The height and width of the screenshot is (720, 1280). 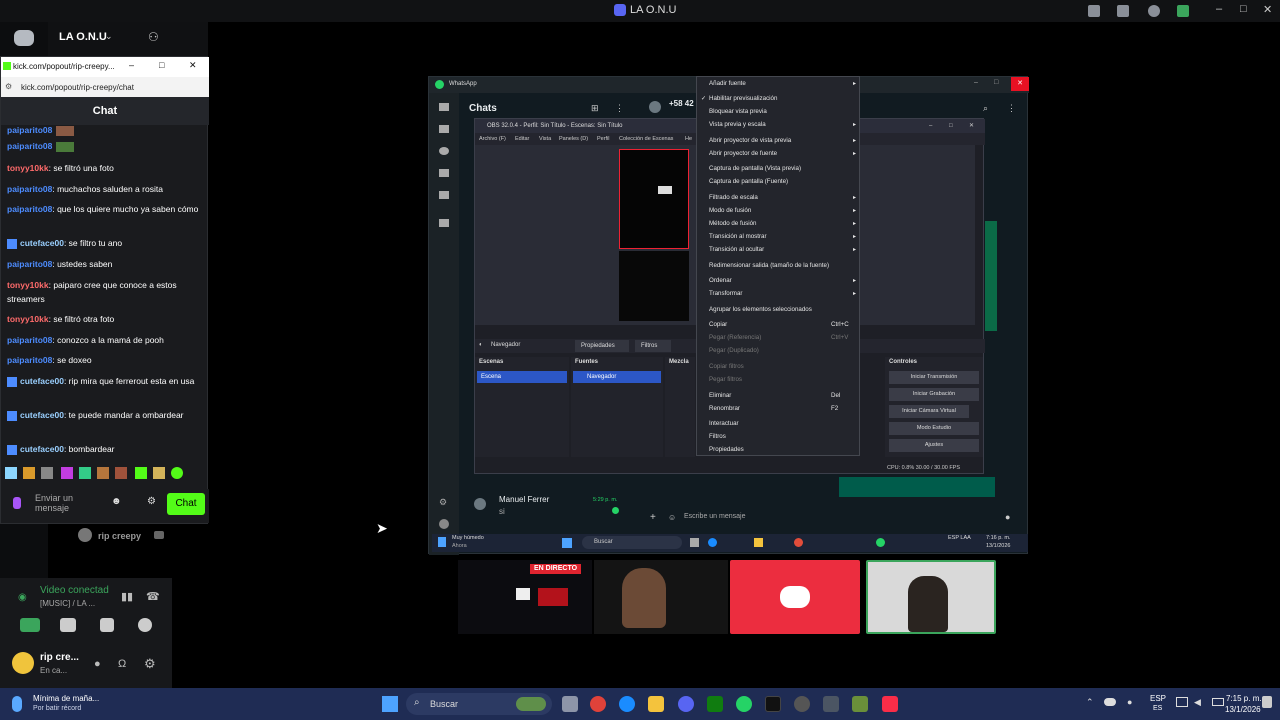 I want to click on obs-maximize-icon: □, so click(x=951, y=126).